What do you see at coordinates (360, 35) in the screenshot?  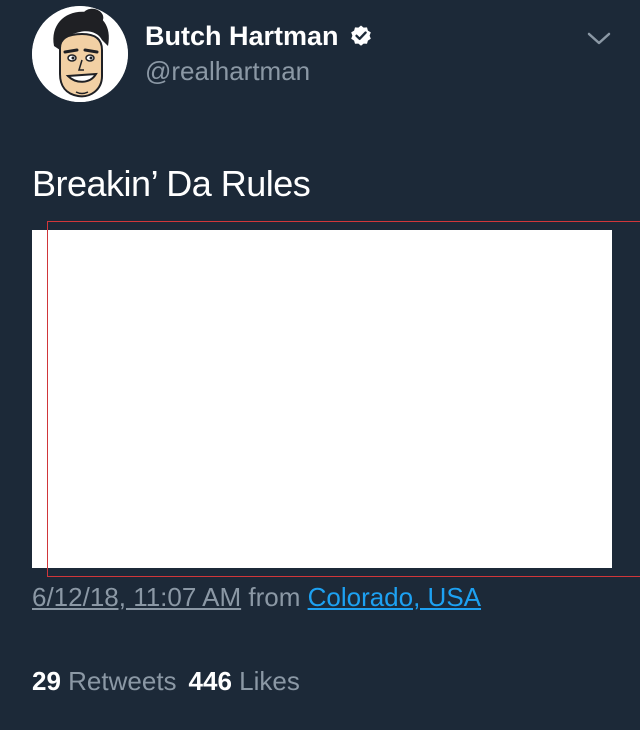 I see `verified-badge-icon` at bounding box center [360, 35].